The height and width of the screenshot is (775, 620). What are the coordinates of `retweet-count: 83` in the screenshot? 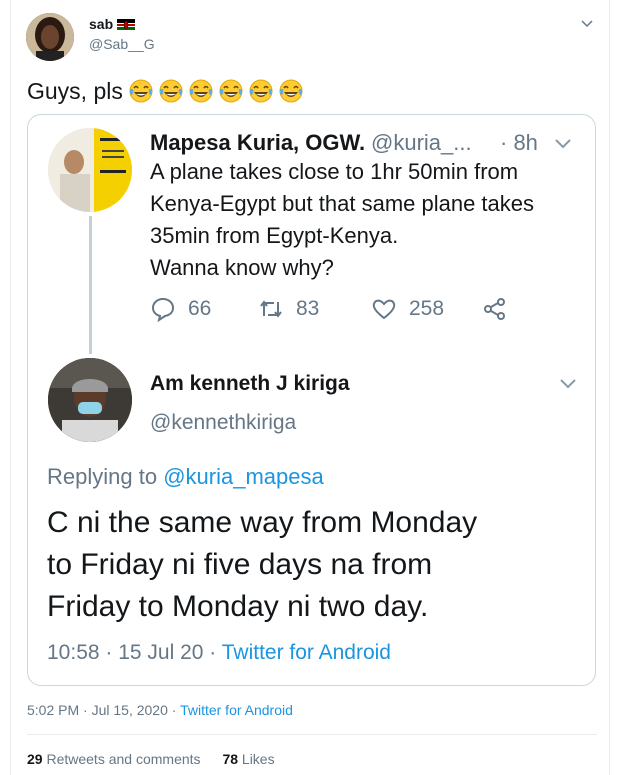 It's located at (308, 308).